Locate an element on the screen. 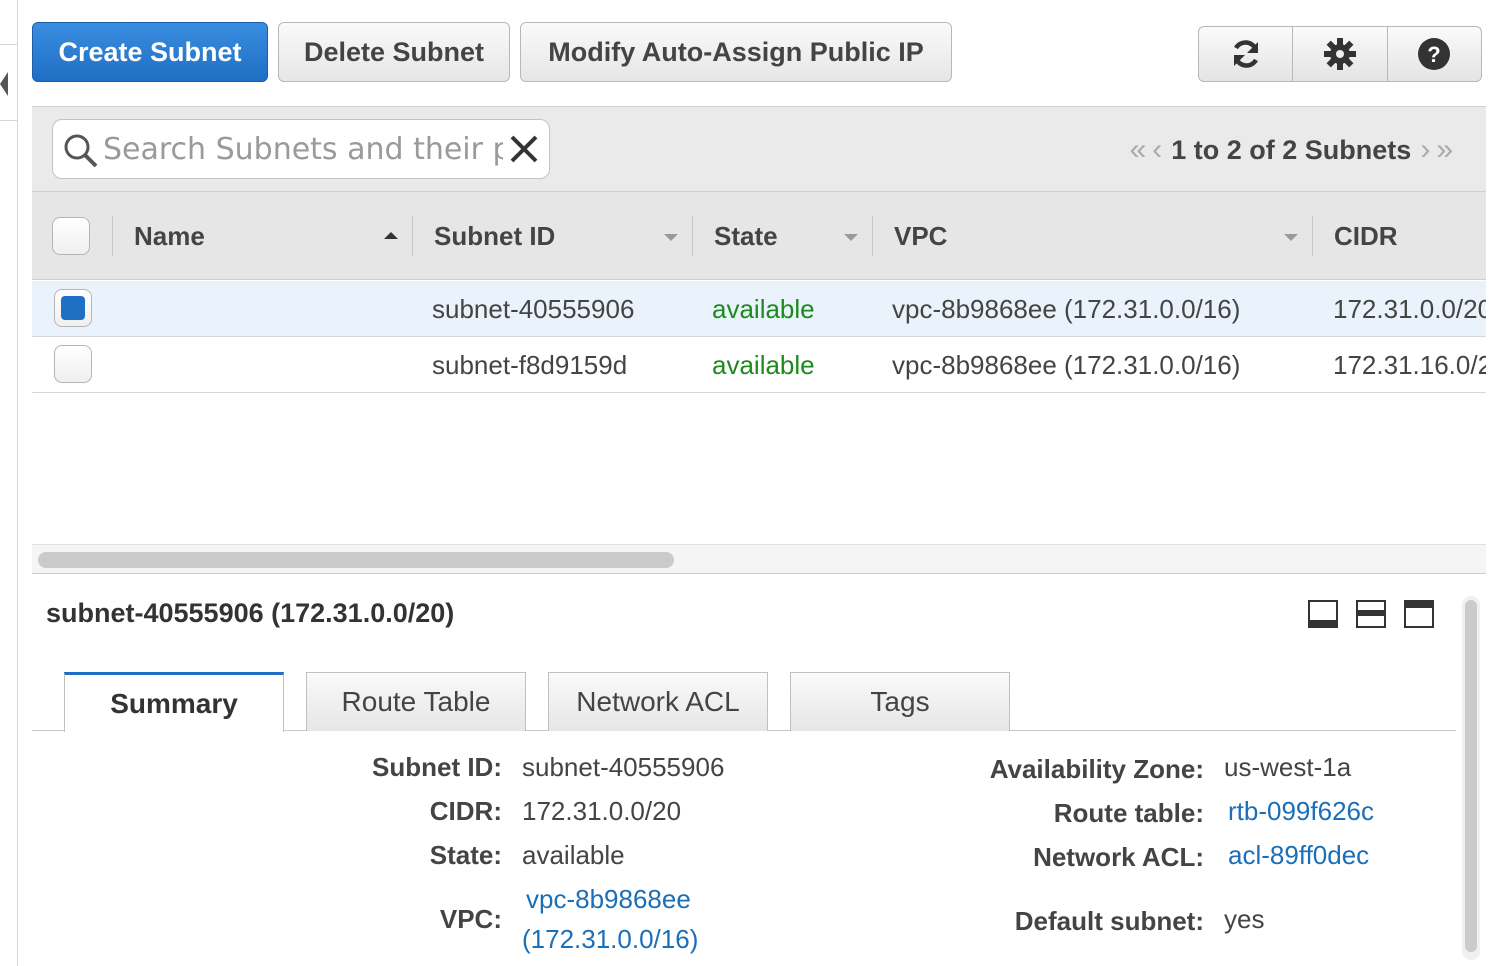 The width and height of the screenshot is (1510, 966). pane-layout-controls is located at coordinates (1371, 614).